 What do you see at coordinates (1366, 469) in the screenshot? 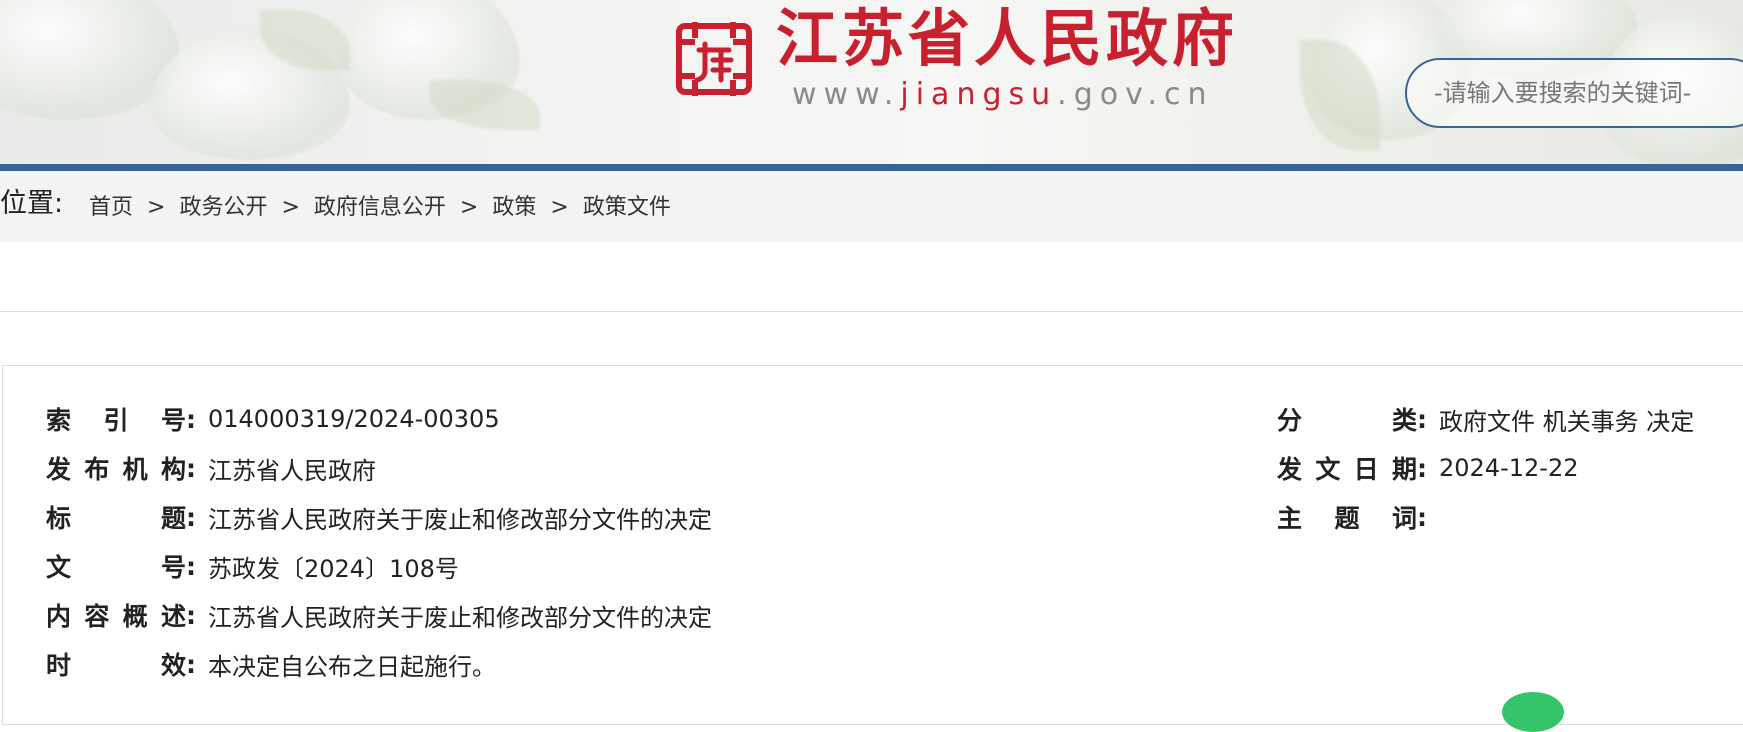
I see `info-label-char: 日` at bounding box center [1366, 469].